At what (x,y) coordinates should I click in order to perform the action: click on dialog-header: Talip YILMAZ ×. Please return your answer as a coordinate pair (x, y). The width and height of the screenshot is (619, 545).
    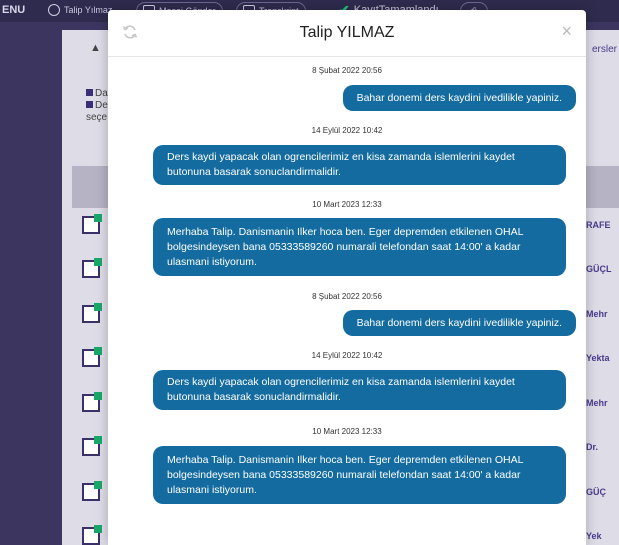
    Looking at the image, I should click on (347, 33).